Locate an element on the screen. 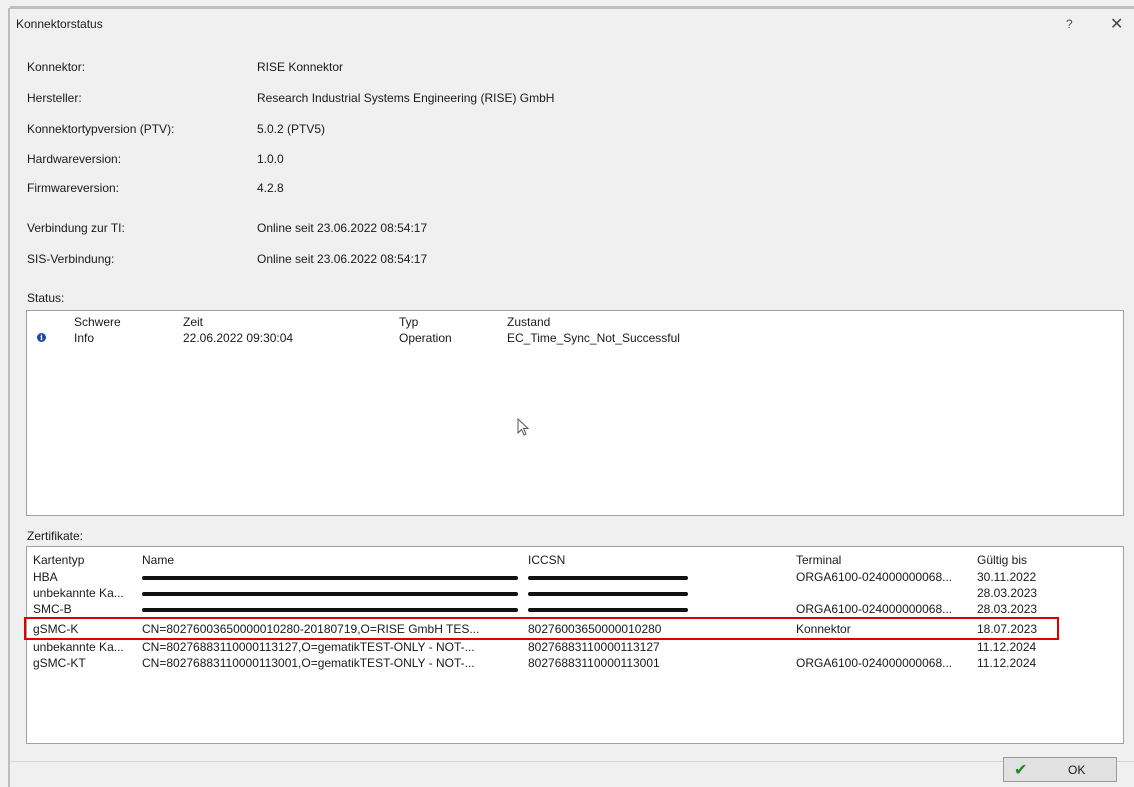  status-header-schwere: Schwere is located at coordinates (97, 322).